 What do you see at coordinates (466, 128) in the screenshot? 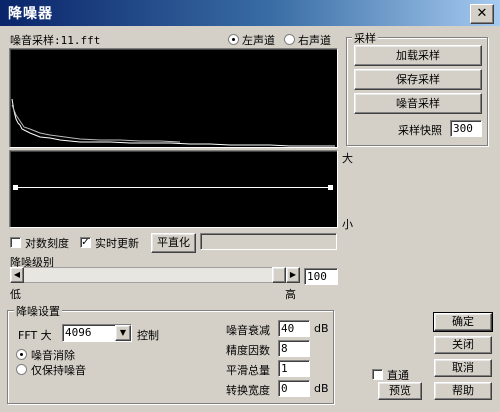
I see `snapshot-input: 300` at bounding box center [466, 128].